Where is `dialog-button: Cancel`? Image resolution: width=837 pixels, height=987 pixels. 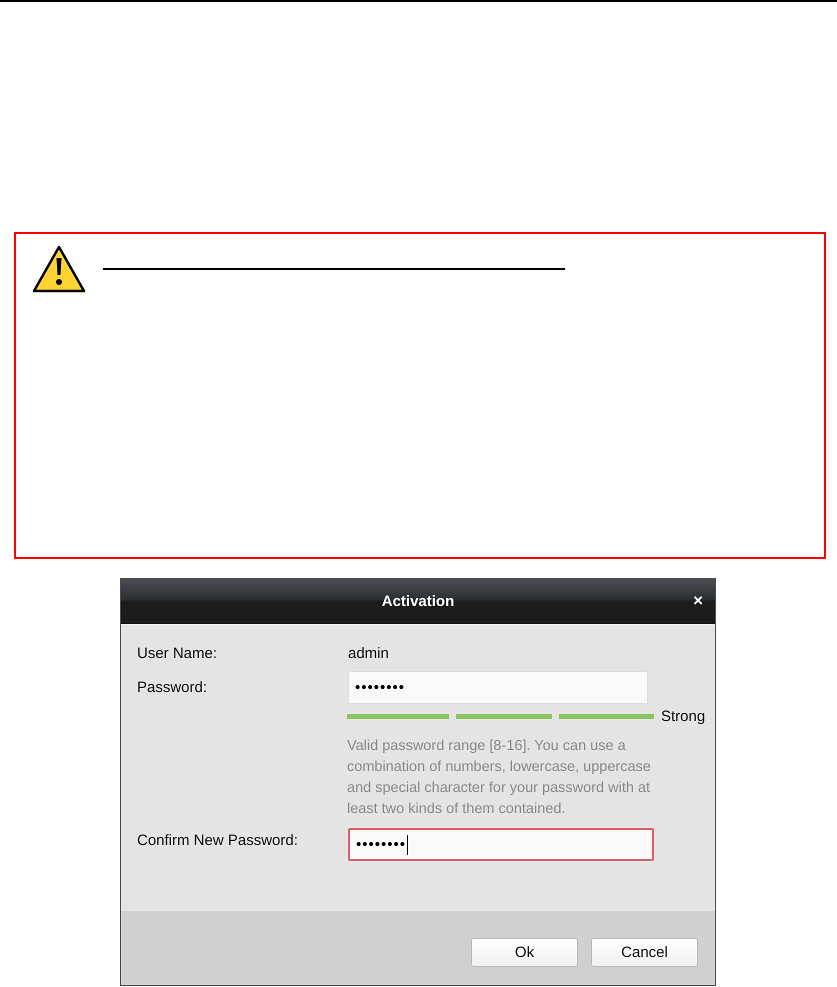 dialog-button: Cancel is located at coordinates (644, 952).